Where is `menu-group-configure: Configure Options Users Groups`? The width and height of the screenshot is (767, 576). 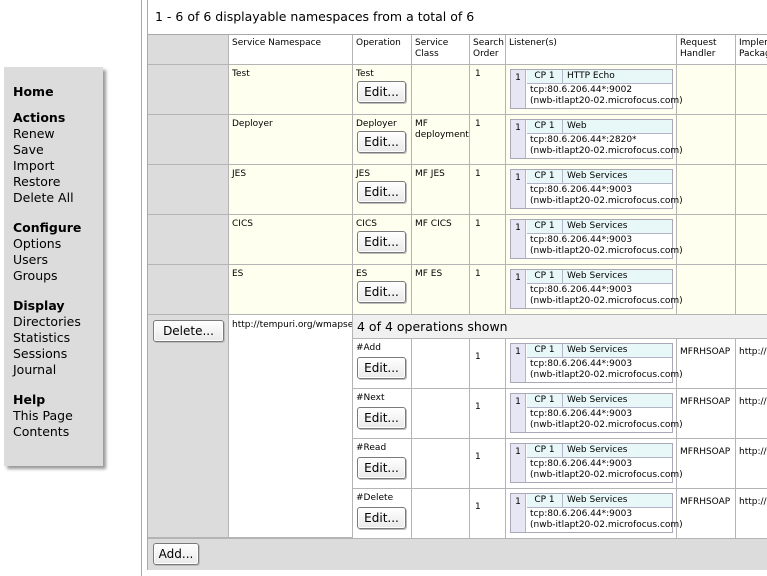
menu-group-configure: Configure Options Users Groups is located at coordinates (58, 252).